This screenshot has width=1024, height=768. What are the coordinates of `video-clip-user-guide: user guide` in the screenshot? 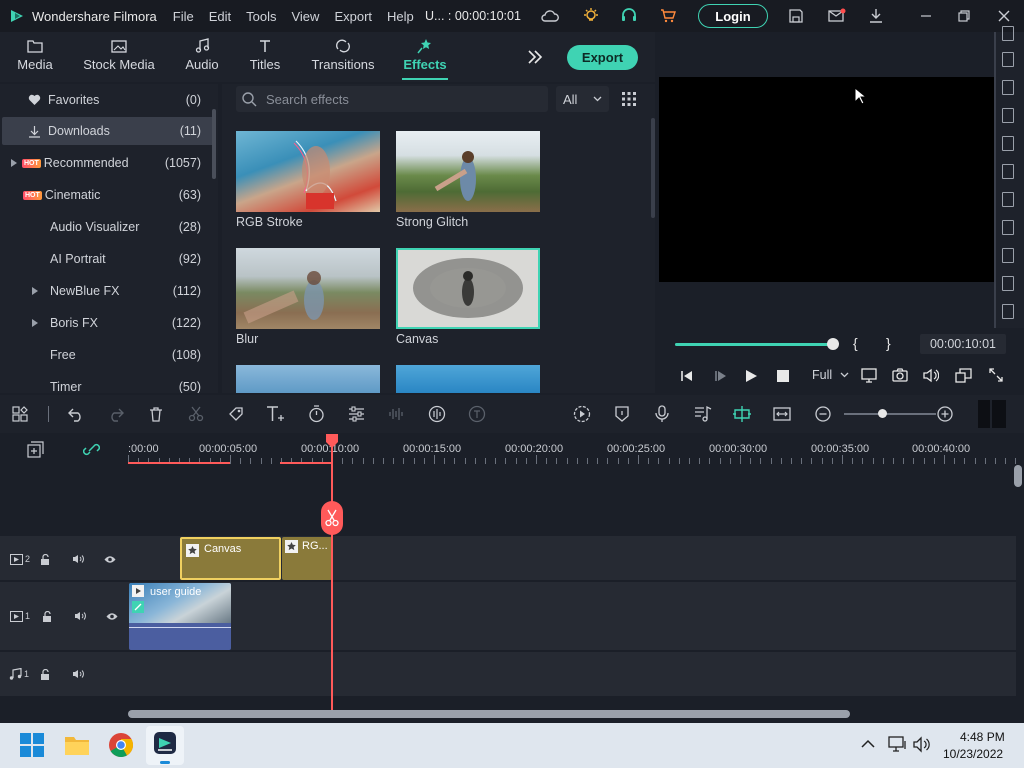 It's located at (180, 616).